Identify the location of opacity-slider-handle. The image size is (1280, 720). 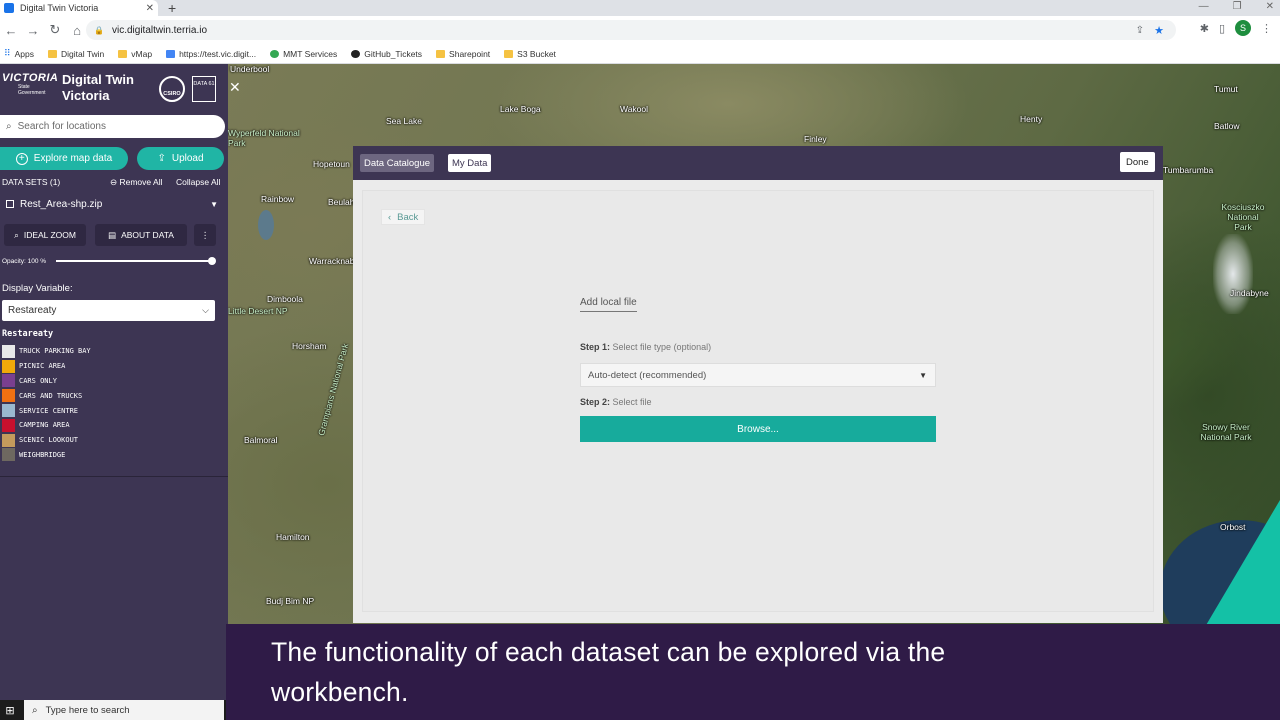
(212, 261).